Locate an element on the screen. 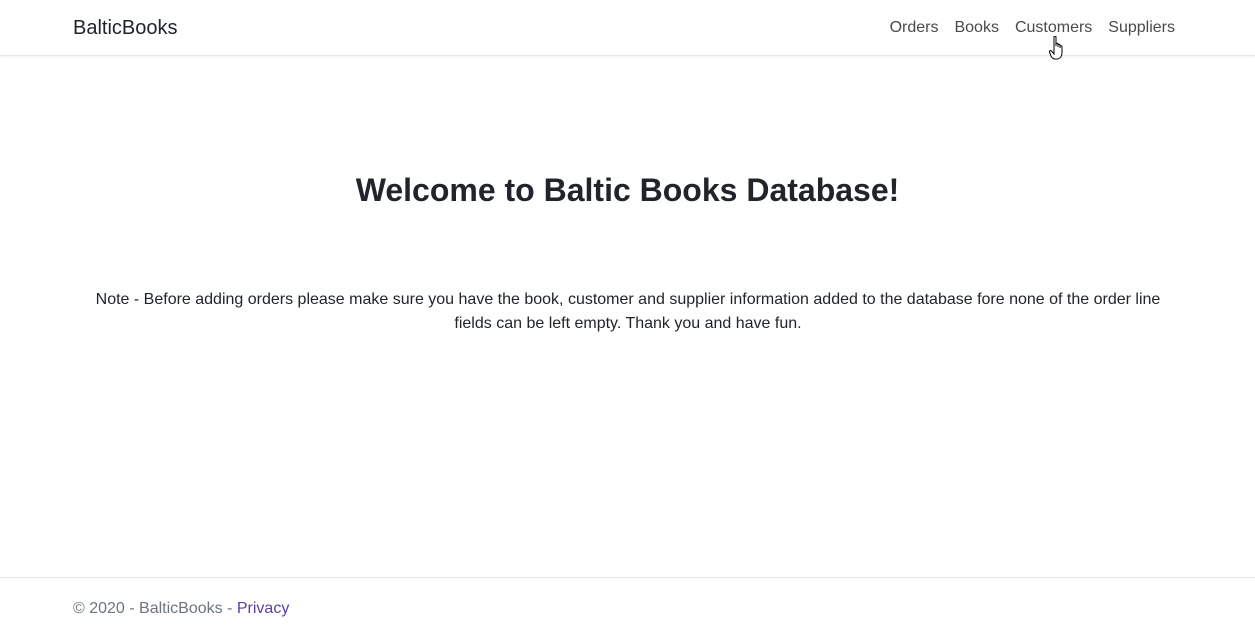 The width and height of the screenshot is (1255, 638). nav-suppliers-link: Suppliers is located at coordinates (1141, 28).